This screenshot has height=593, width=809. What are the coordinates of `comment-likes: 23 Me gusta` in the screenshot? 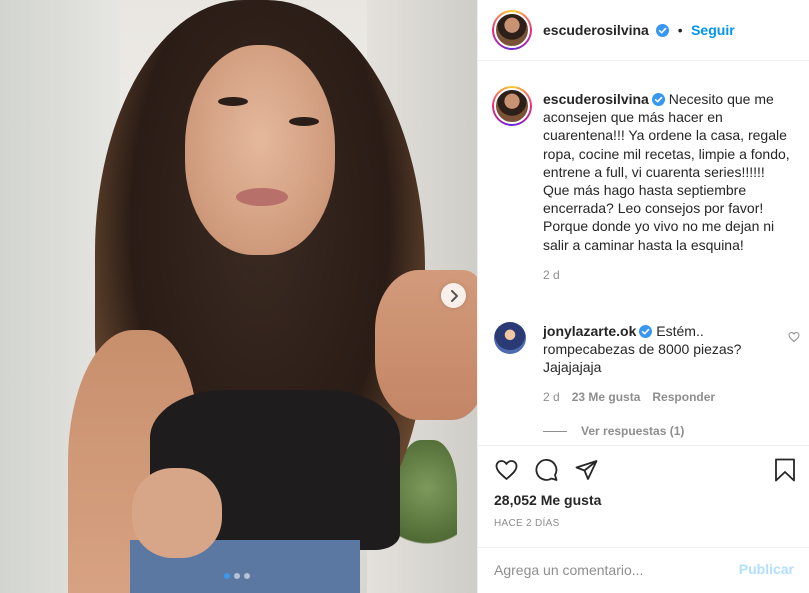 It's located at (606, 397).